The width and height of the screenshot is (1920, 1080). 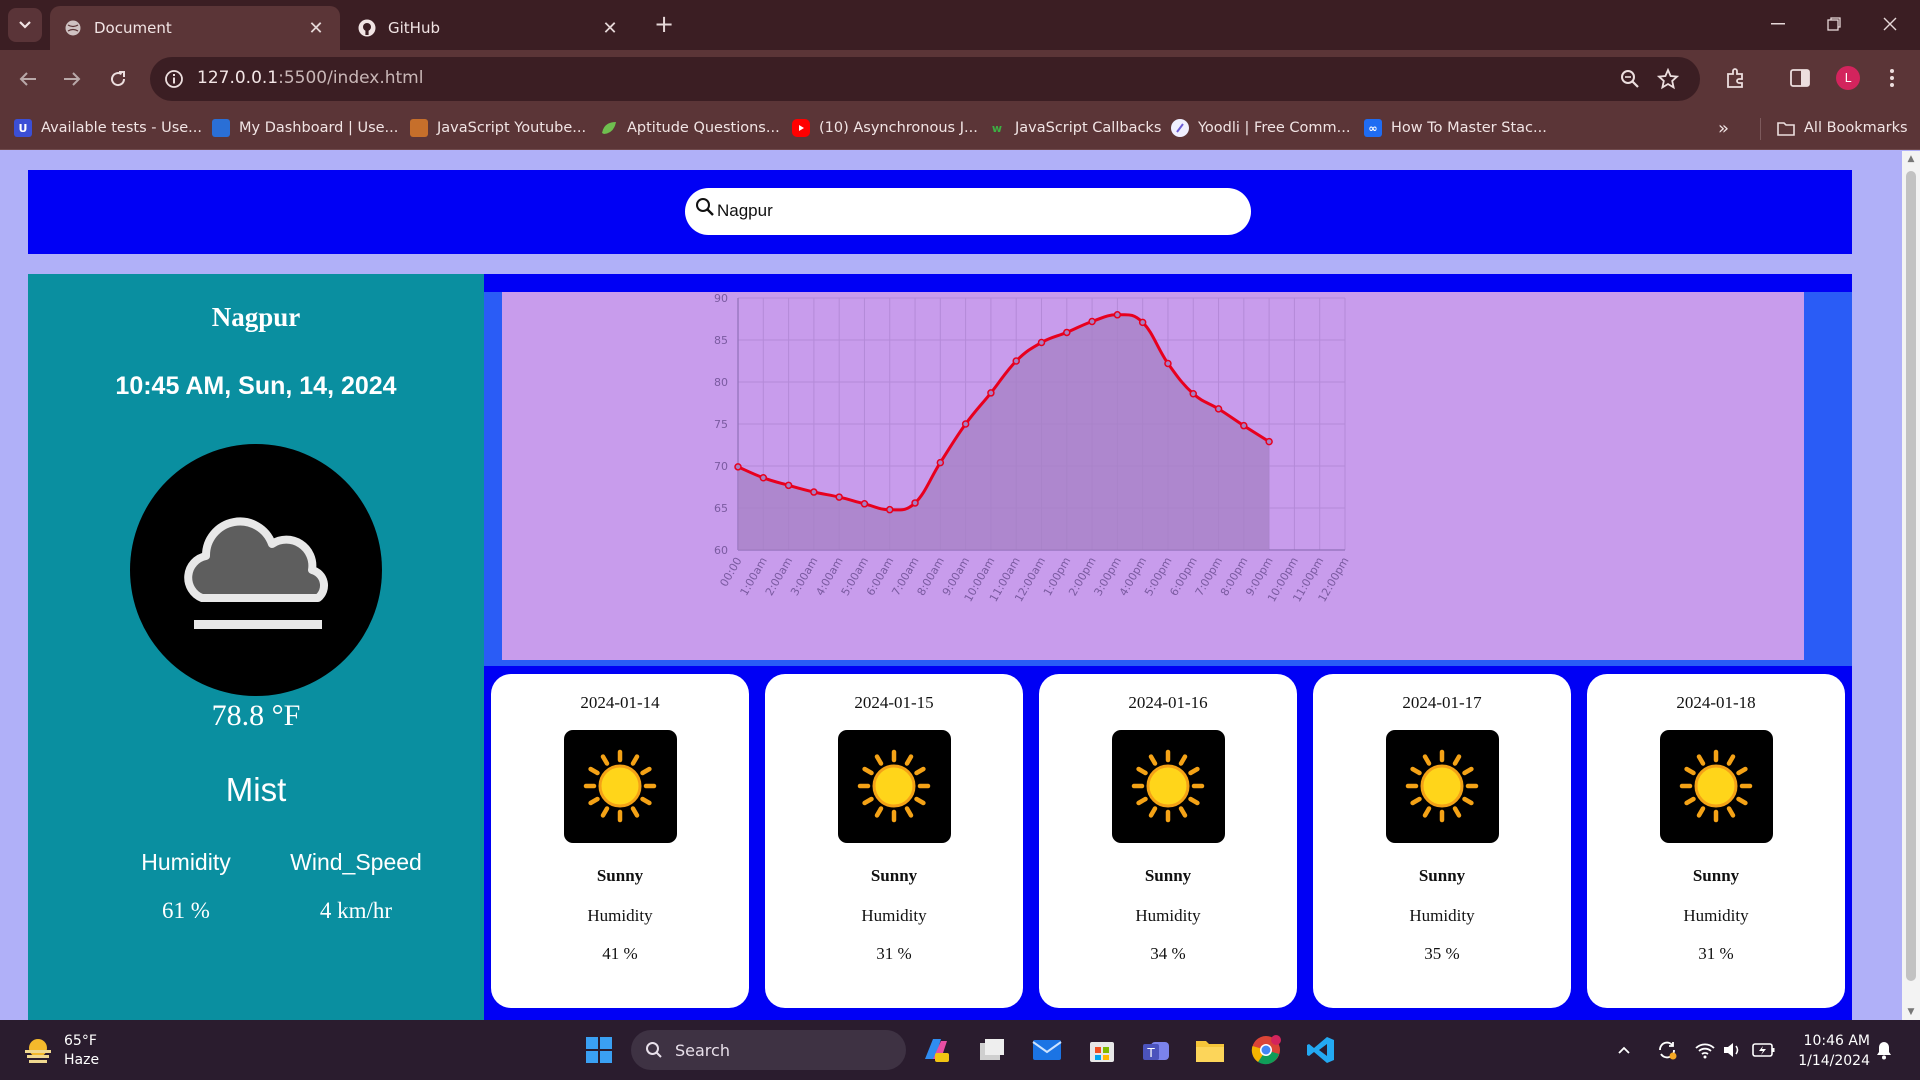 What do you see at coordinates (1667, 1050) in the screenshot?
I see `sync-icon` at bounding box center [1667, 1050].